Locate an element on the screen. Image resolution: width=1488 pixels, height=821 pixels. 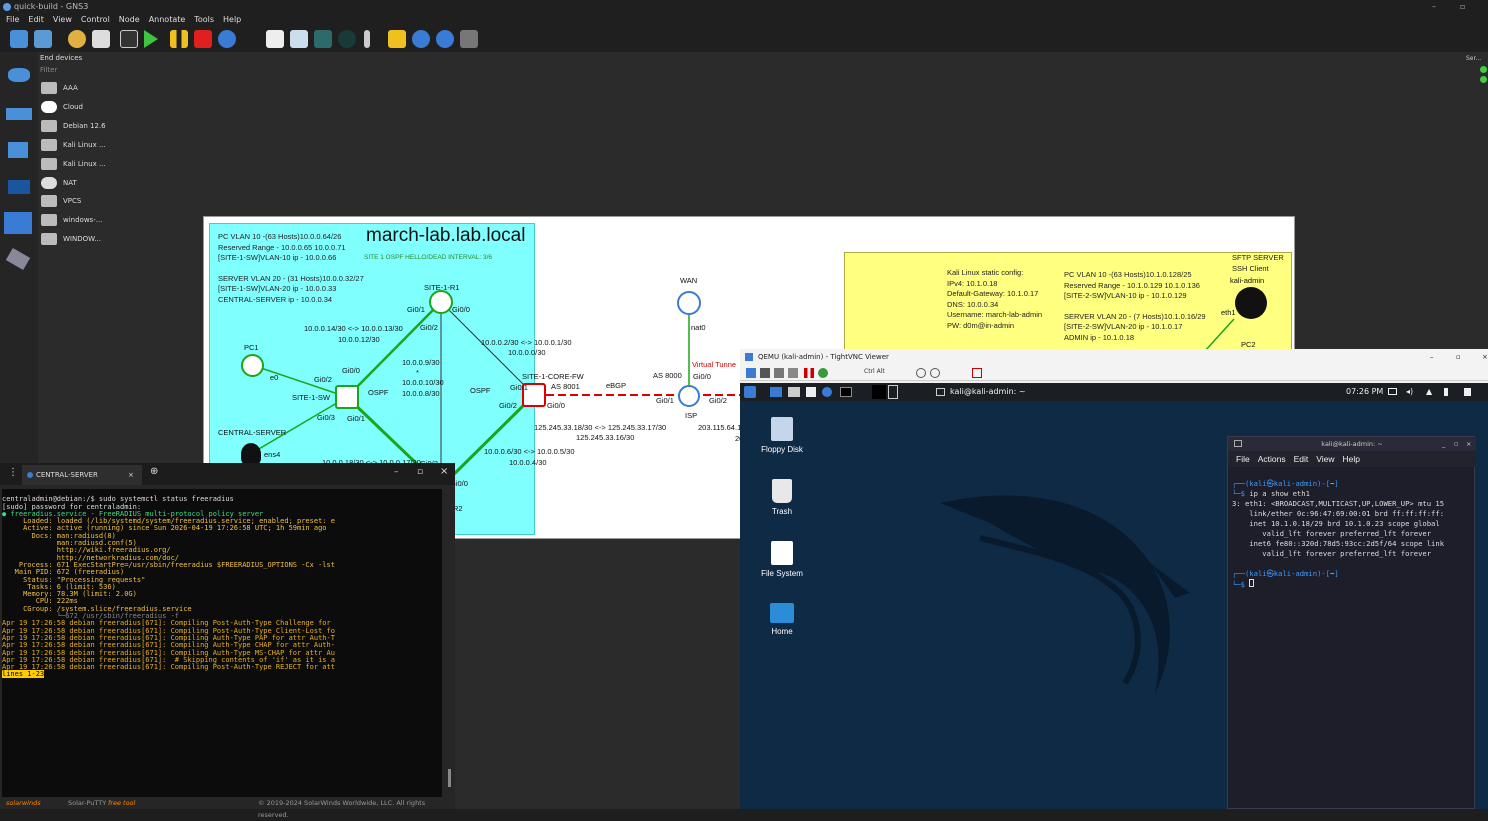
close-tab-icon: × is located at coordinates (131, 475).